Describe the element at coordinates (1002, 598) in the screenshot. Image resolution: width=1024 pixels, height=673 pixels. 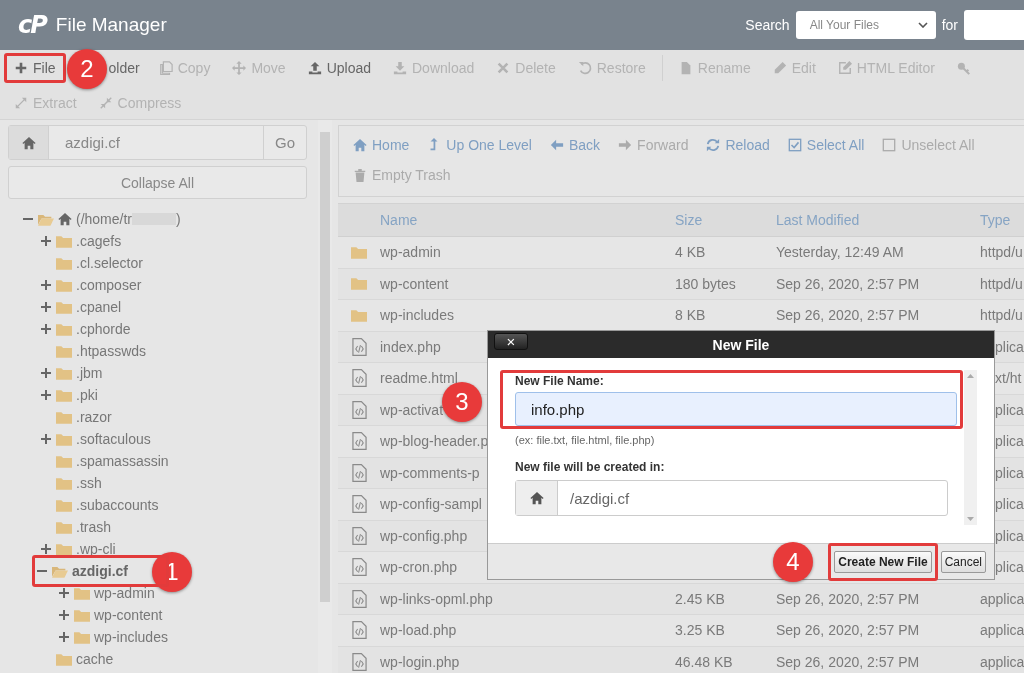
I see `type-cell: applica` at that location.